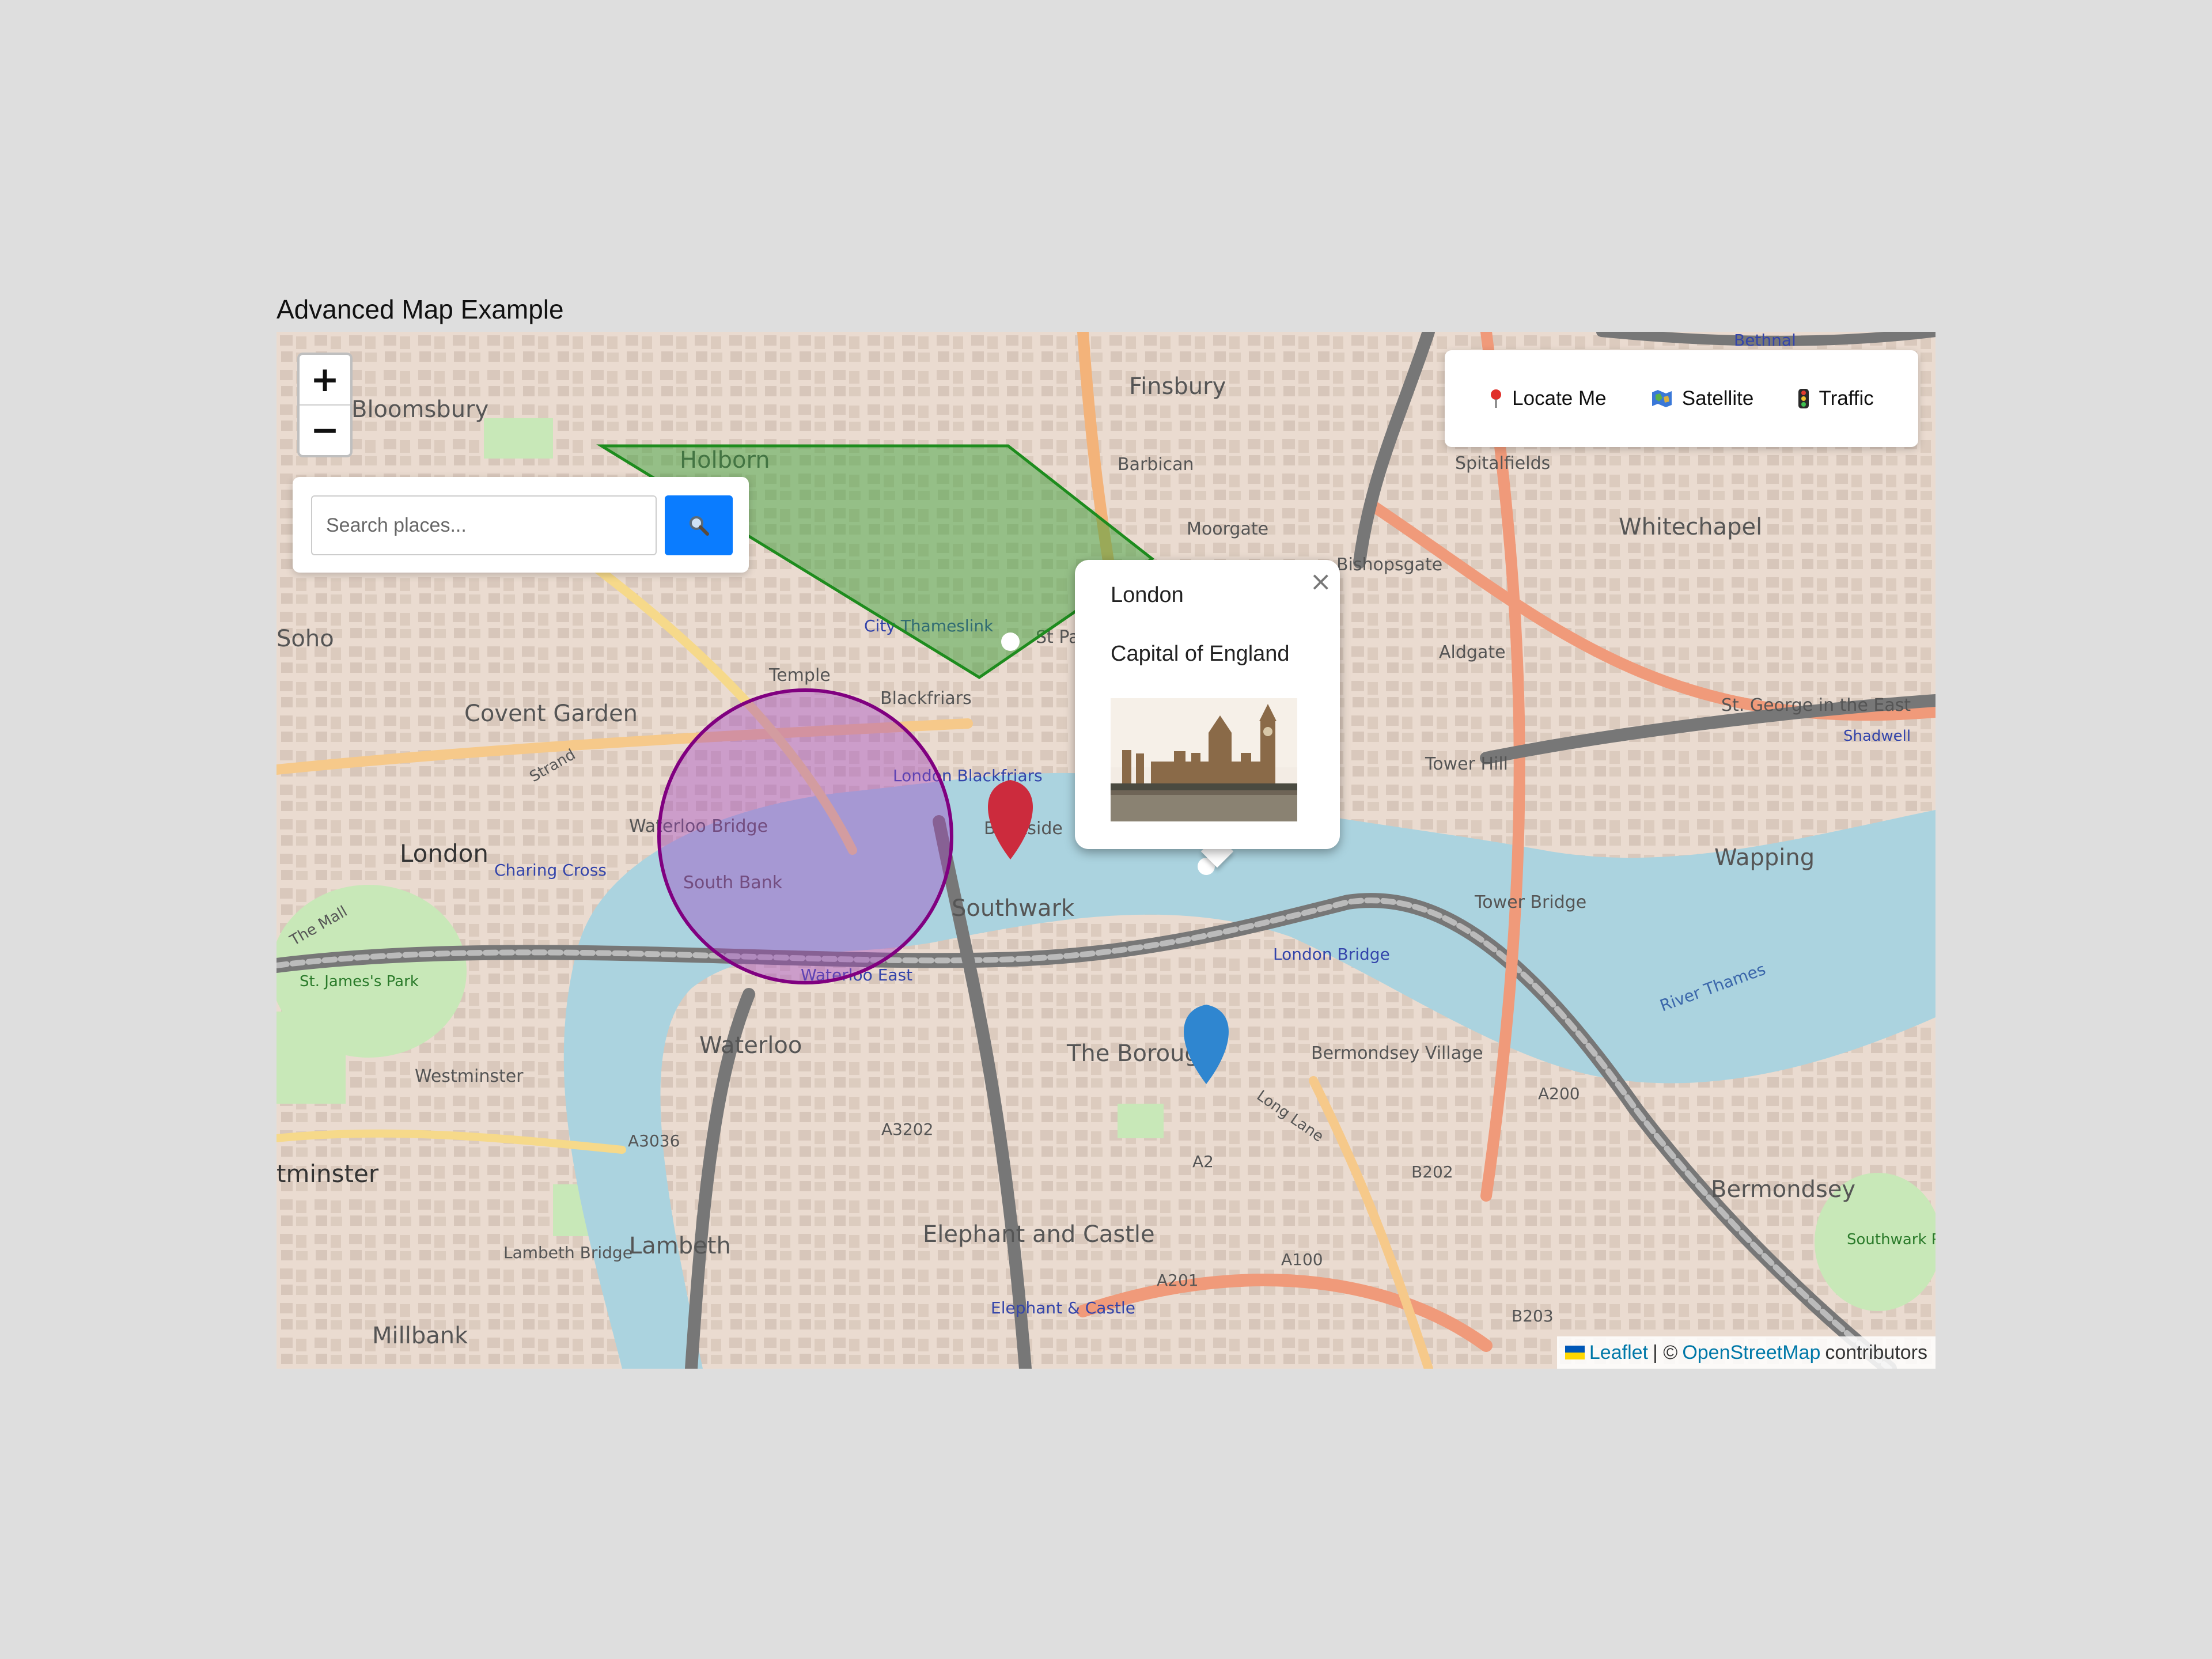 The width and height of the screenshot is (2212, 1659). What do you see at coordinates (1530, 902) in the screenshot?
I see `svg-text: Tower Bridge` at bounding box center [1530, 902].